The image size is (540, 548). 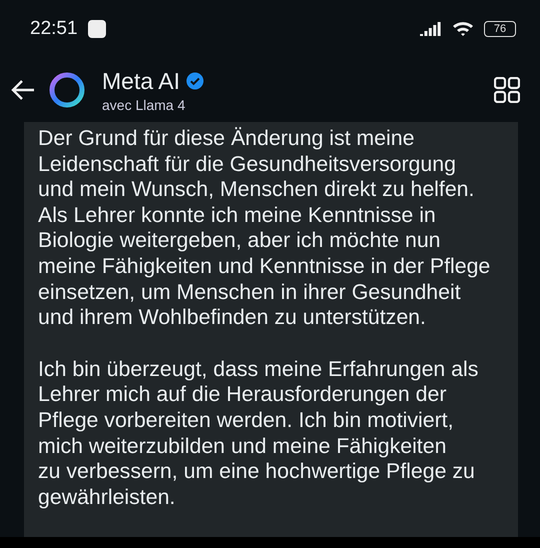 I want to click on status-time: 22:51, so click(x=54, y=29).